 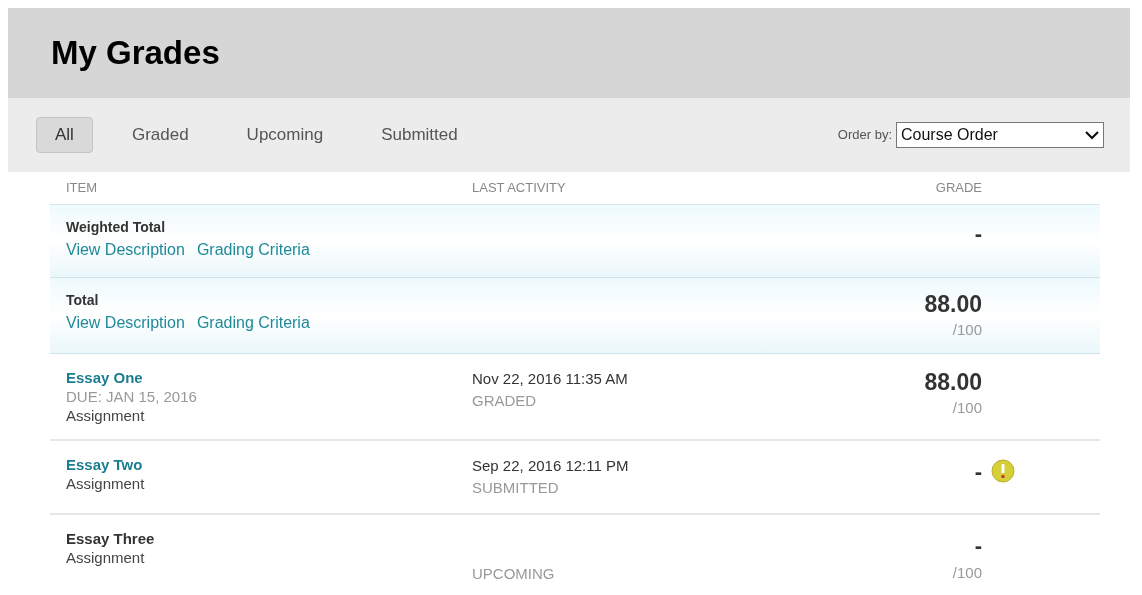 What do you see at coordinates (269, 378) in the screenshot?
I see `item-link: Essay One` at bounding box center [269, 378].